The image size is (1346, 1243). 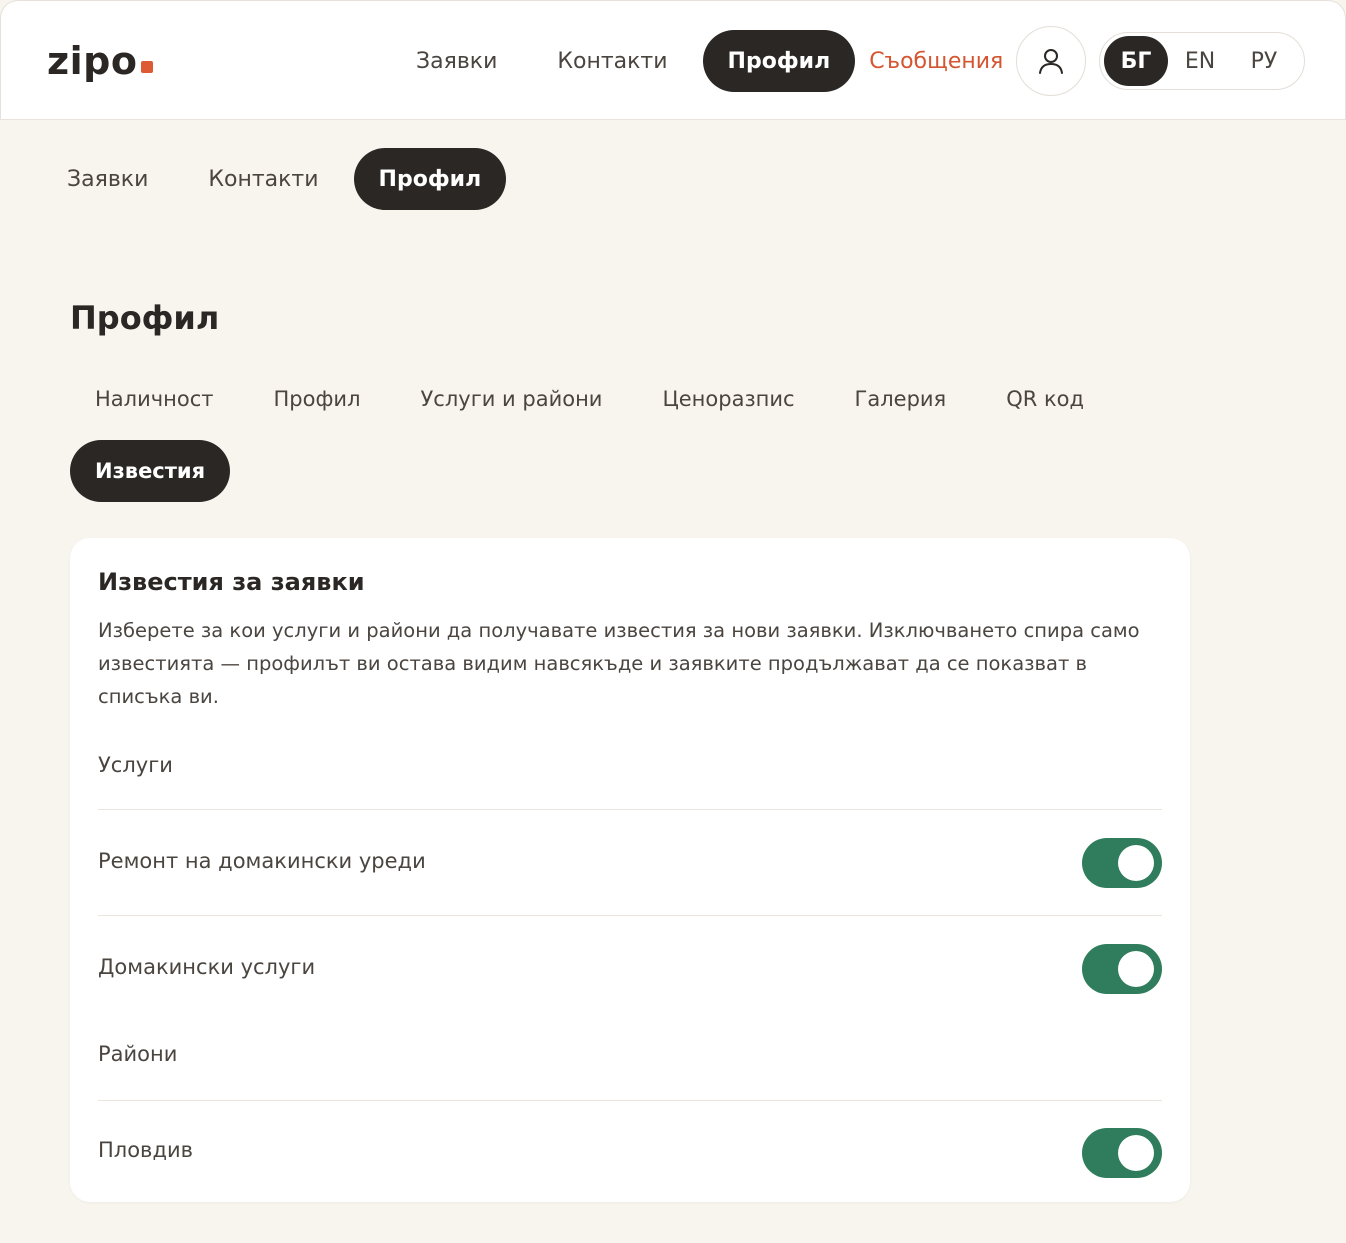 I want to click on card-title: Известия за заявки, so click(x=231, y=582).